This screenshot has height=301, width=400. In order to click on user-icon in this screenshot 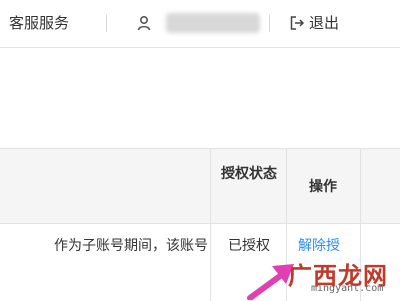, I will do `click(144, 23)`.